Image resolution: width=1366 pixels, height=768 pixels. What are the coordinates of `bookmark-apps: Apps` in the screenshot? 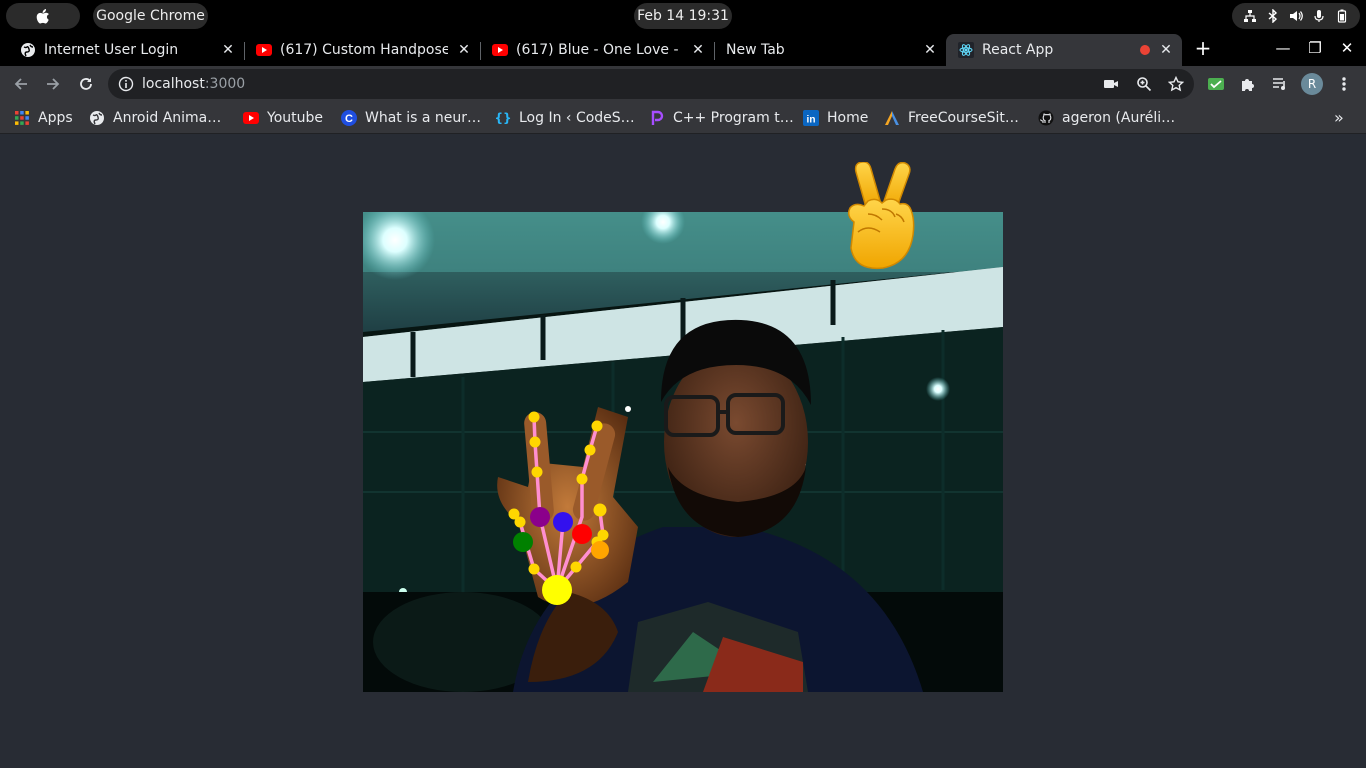 It's located at (43, 118).